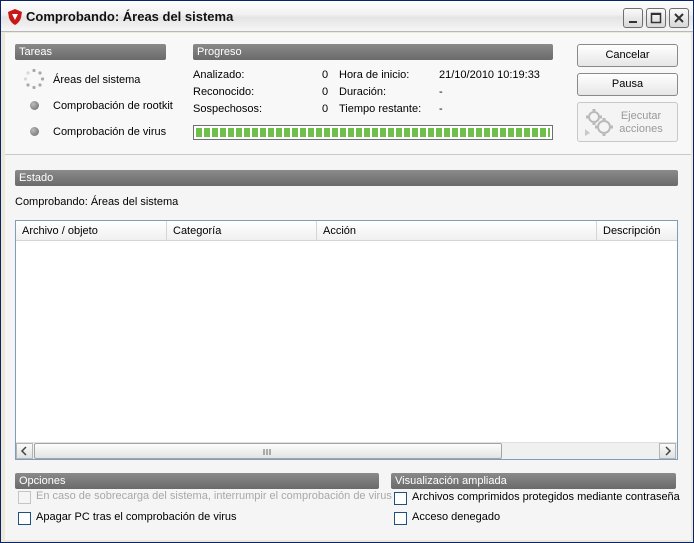  I want to click on maximize-button, so click(656, 18).